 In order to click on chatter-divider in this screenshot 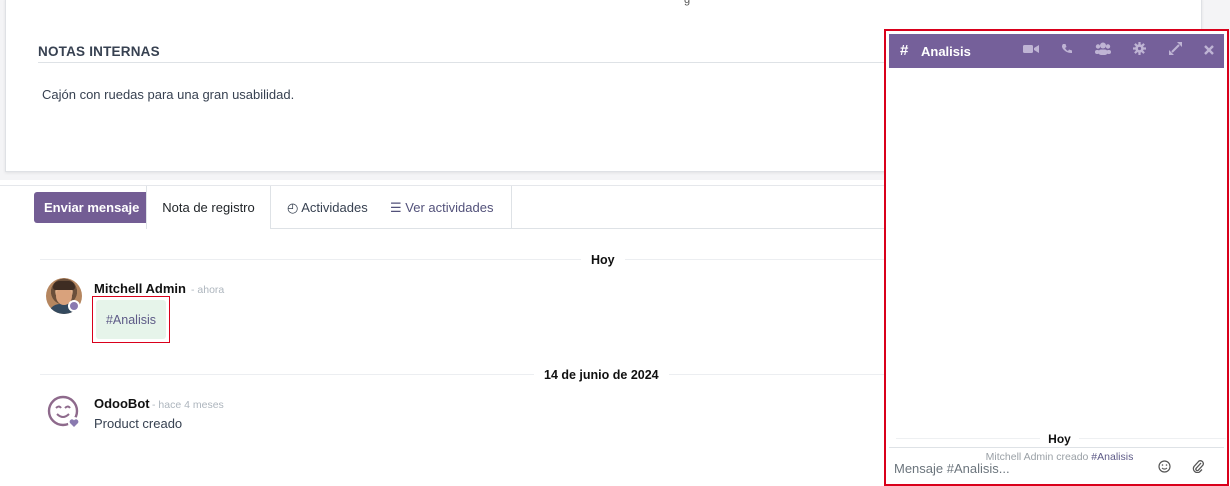, I will do `click(442, 185)`.